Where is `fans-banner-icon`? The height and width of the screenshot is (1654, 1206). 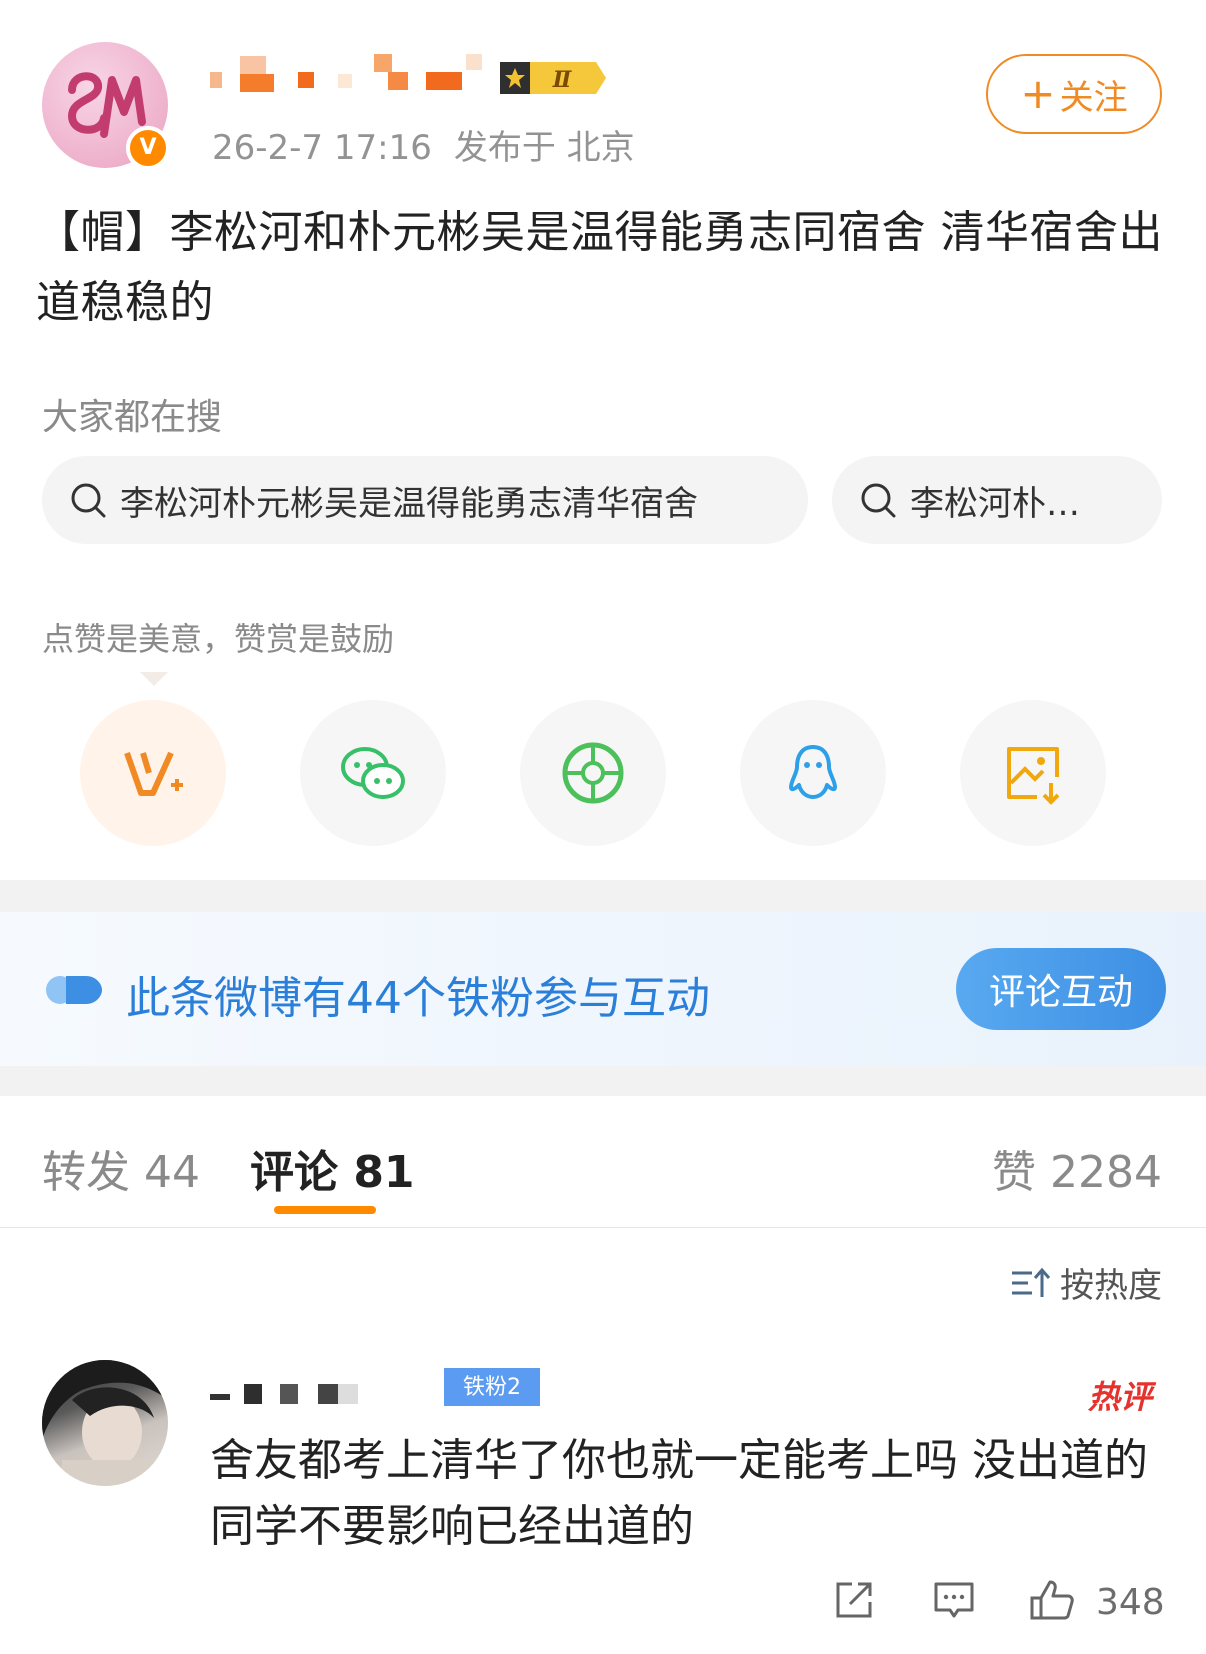 fans-banner-icon is located at coordinates (74, 990).